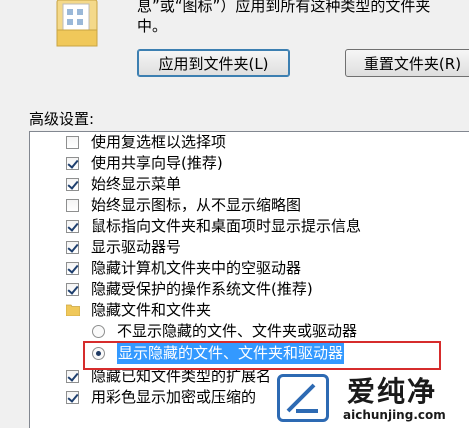  I want to click on watermark-name: 爱纯净, so click(392, 391).